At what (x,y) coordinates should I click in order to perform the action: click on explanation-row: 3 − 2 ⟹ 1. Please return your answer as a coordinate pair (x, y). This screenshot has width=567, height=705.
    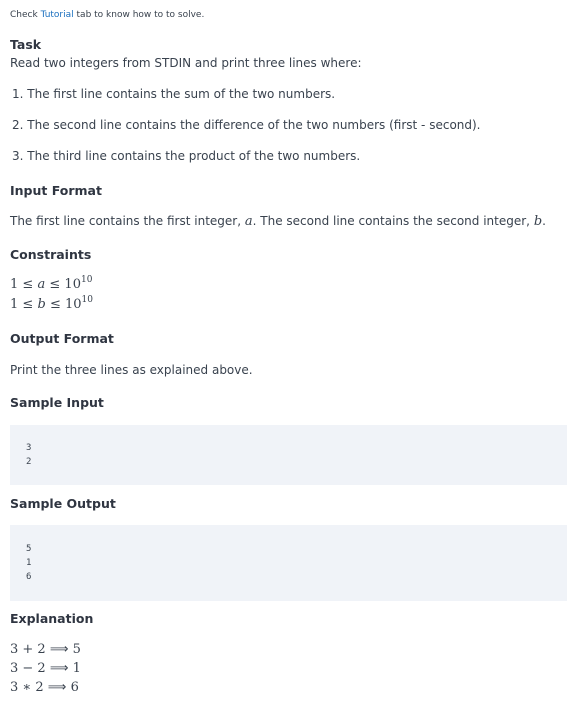
    Looking at the image, I should click on (45, 668).